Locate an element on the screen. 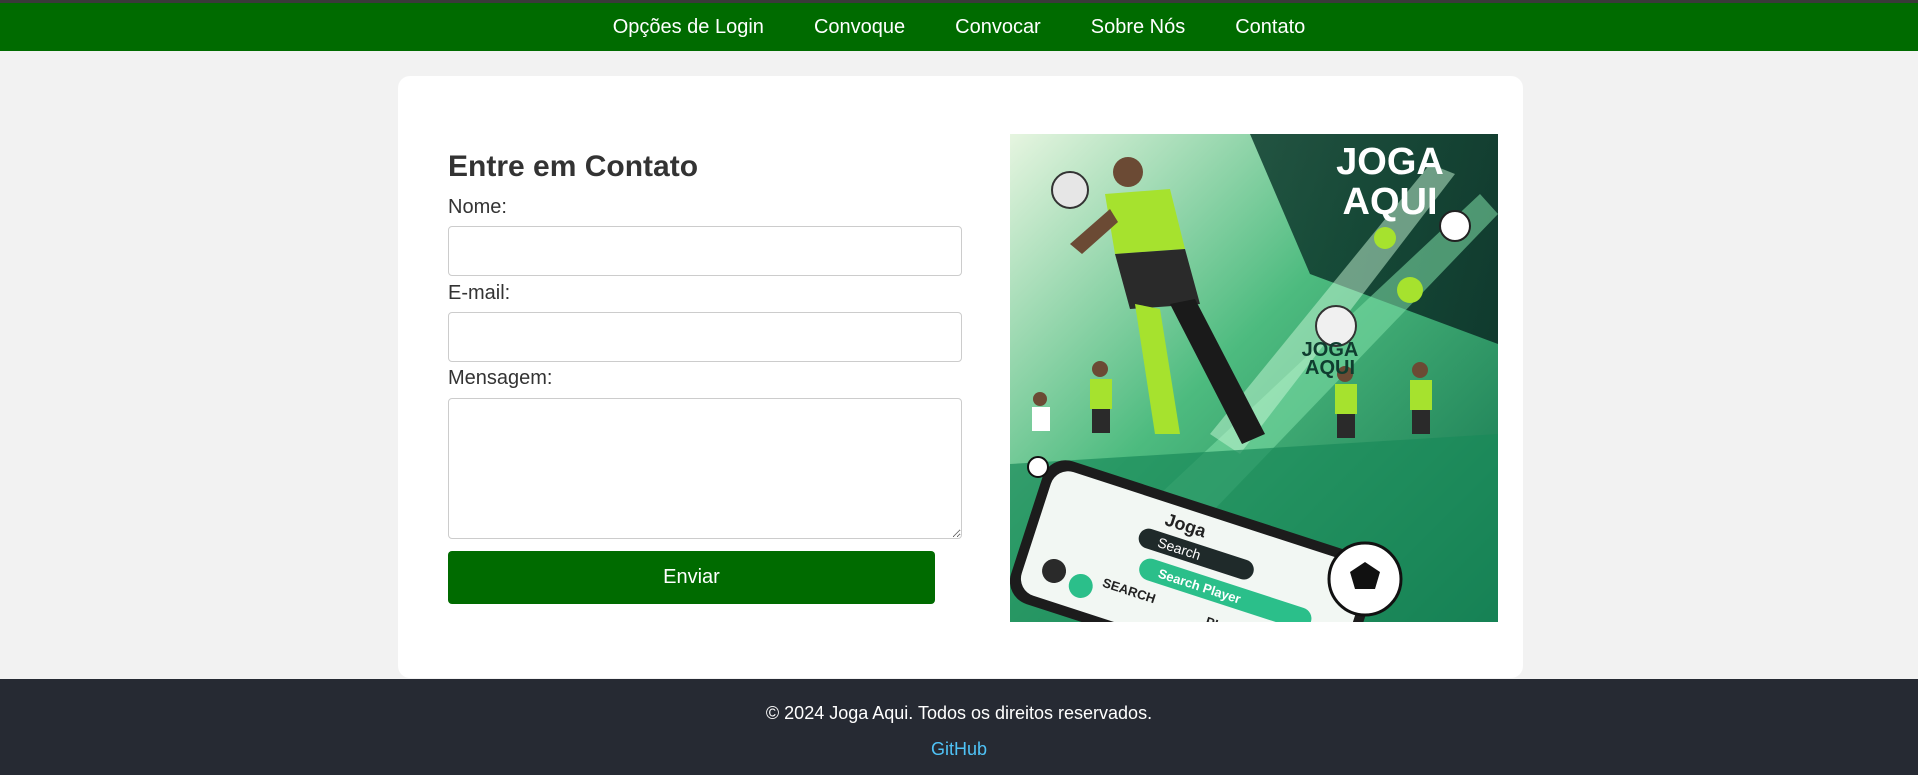 The image size is (1918, 775). name-label: Nome: is located at coordinates (477, 207).